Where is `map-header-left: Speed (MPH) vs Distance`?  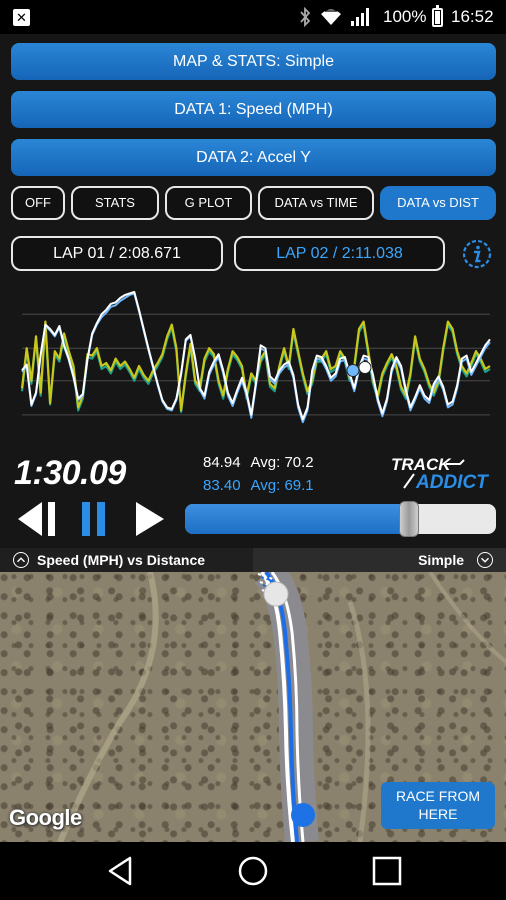 map-header-left: Speed (MPH) vs Distance is located at coordinates (126, 560).